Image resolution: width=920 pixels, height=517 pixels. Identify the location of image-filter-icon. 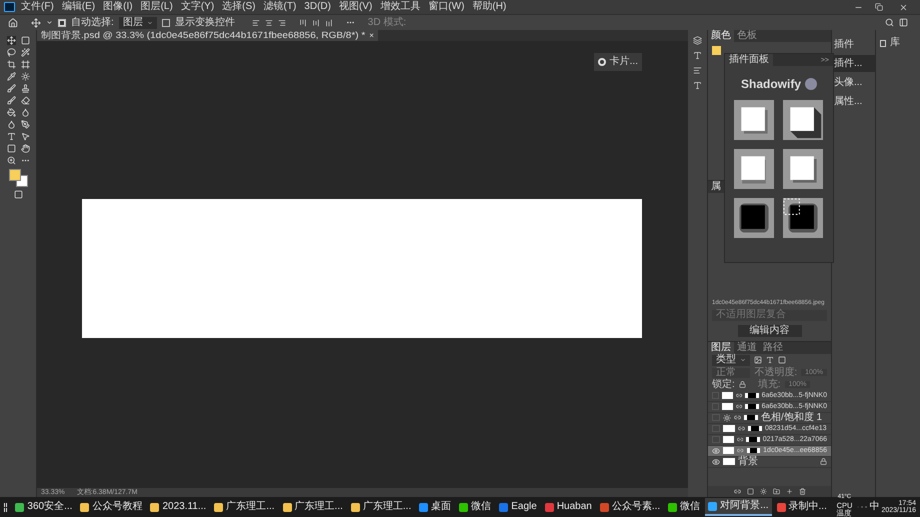
(758, 360).